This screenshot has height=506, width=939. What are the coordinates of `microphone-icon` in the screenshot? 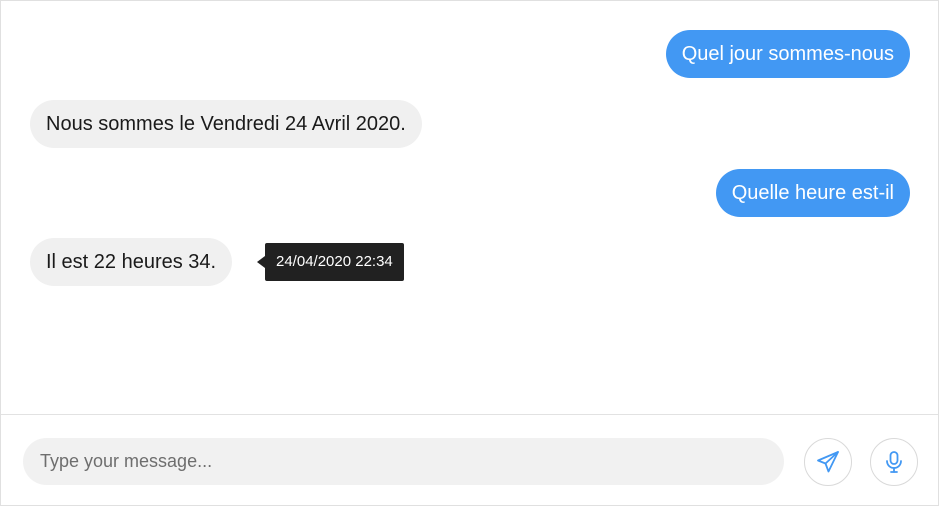 It's located at (894, 462).